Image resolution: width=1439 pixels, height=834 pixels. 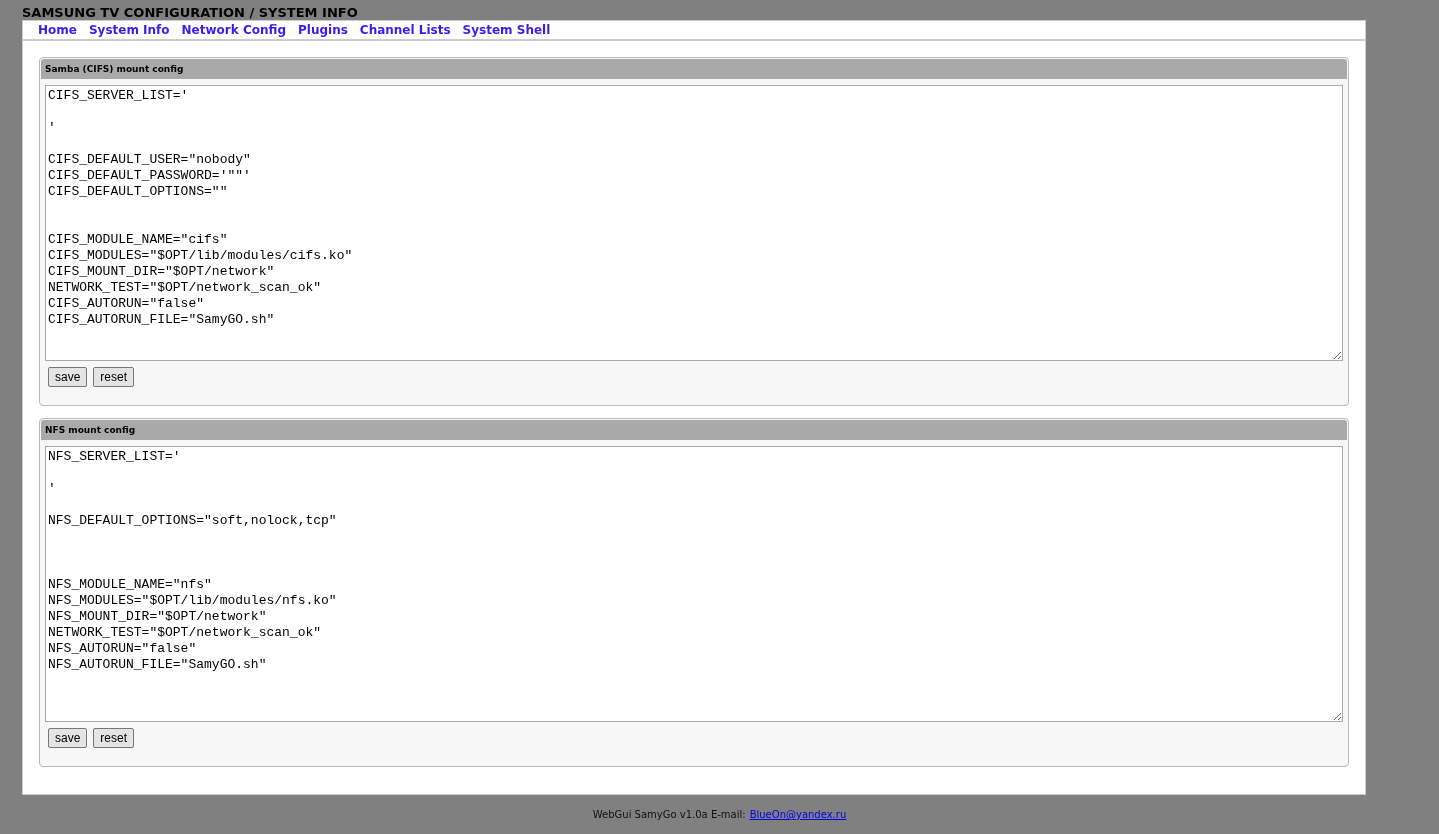 I want to click on panel-header: NFS mount config, so click(x=694, y=430).